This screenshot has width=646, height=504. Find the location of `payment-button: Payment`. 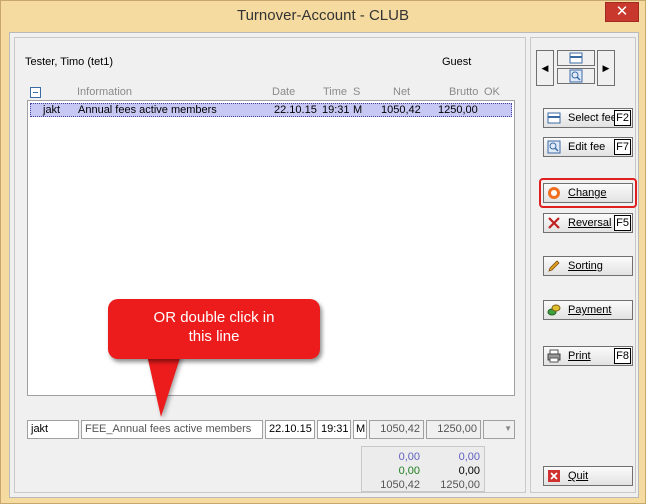

payment-button: Payment is located at coordinates (588, 310).